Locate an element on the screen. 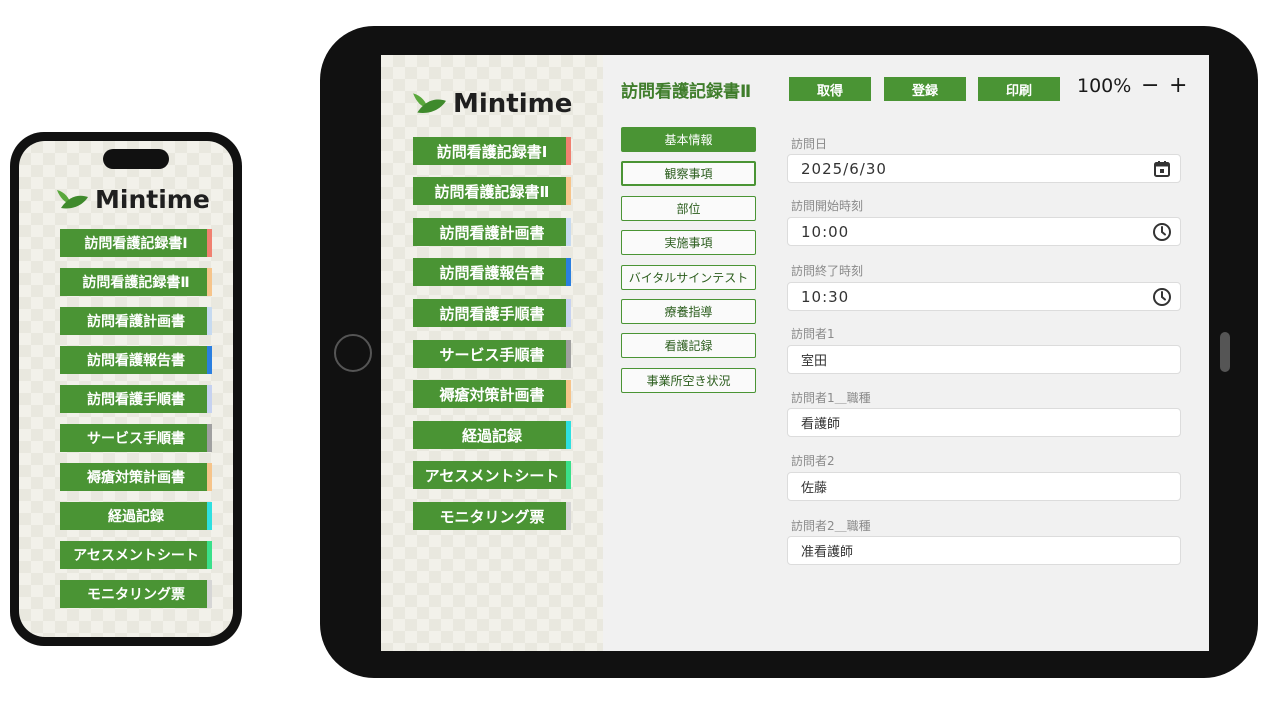 The width and height of the screenshot is (1281, 702). section-tab-vacancy: 事業所空き状況 is located at coordinates (688, 380).